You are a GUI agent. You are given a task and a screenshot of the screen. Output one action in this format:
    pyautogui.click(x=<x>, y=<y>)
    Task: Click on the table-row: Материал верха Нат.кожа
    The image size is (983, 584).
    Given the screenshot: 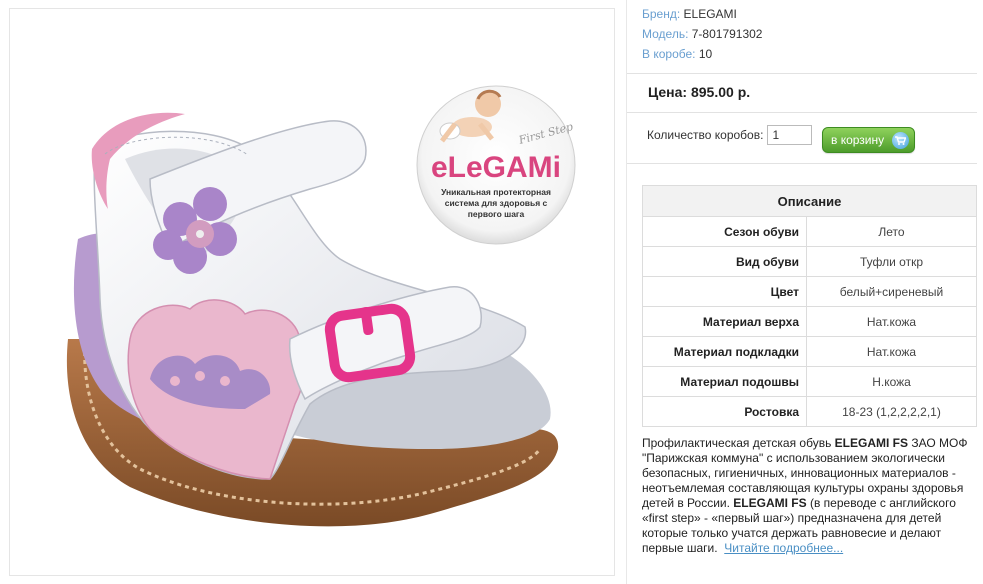 What is the action you would take?
    pyautogui.click(x=809, y=321)
    